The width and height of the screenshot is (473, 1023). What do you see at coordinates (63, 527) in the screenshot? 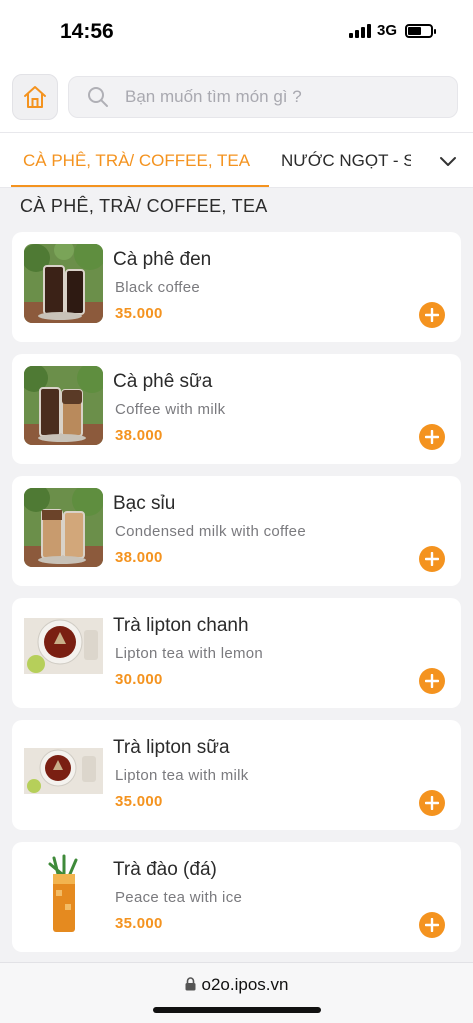
I see `bac-siu-photo` at bounding box center [63, 527].